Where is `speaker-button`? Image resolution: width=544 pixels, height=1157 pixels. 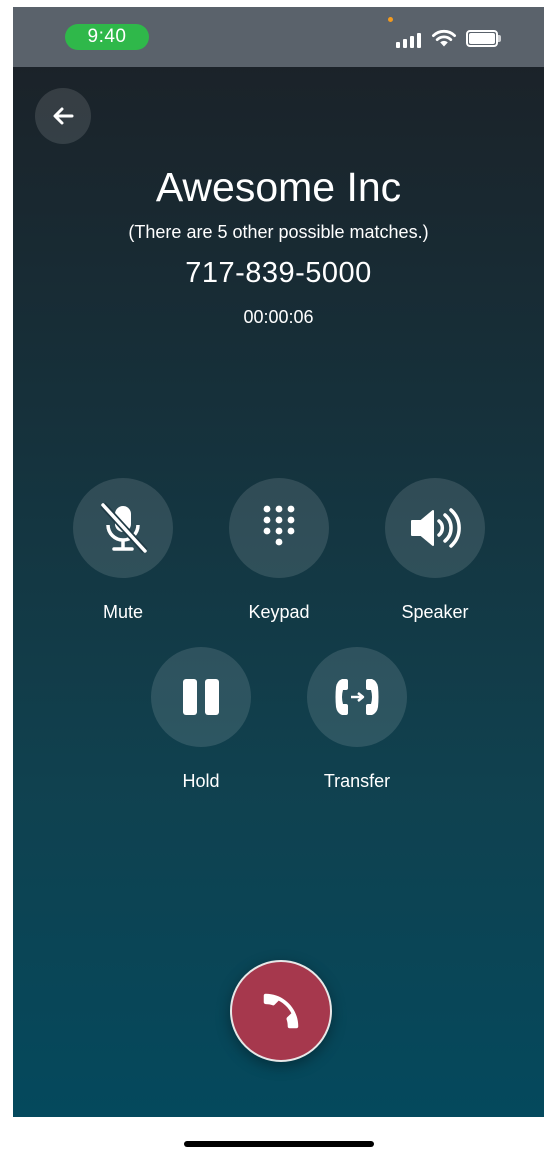 speaker-button is located at coordinates (435, 528).